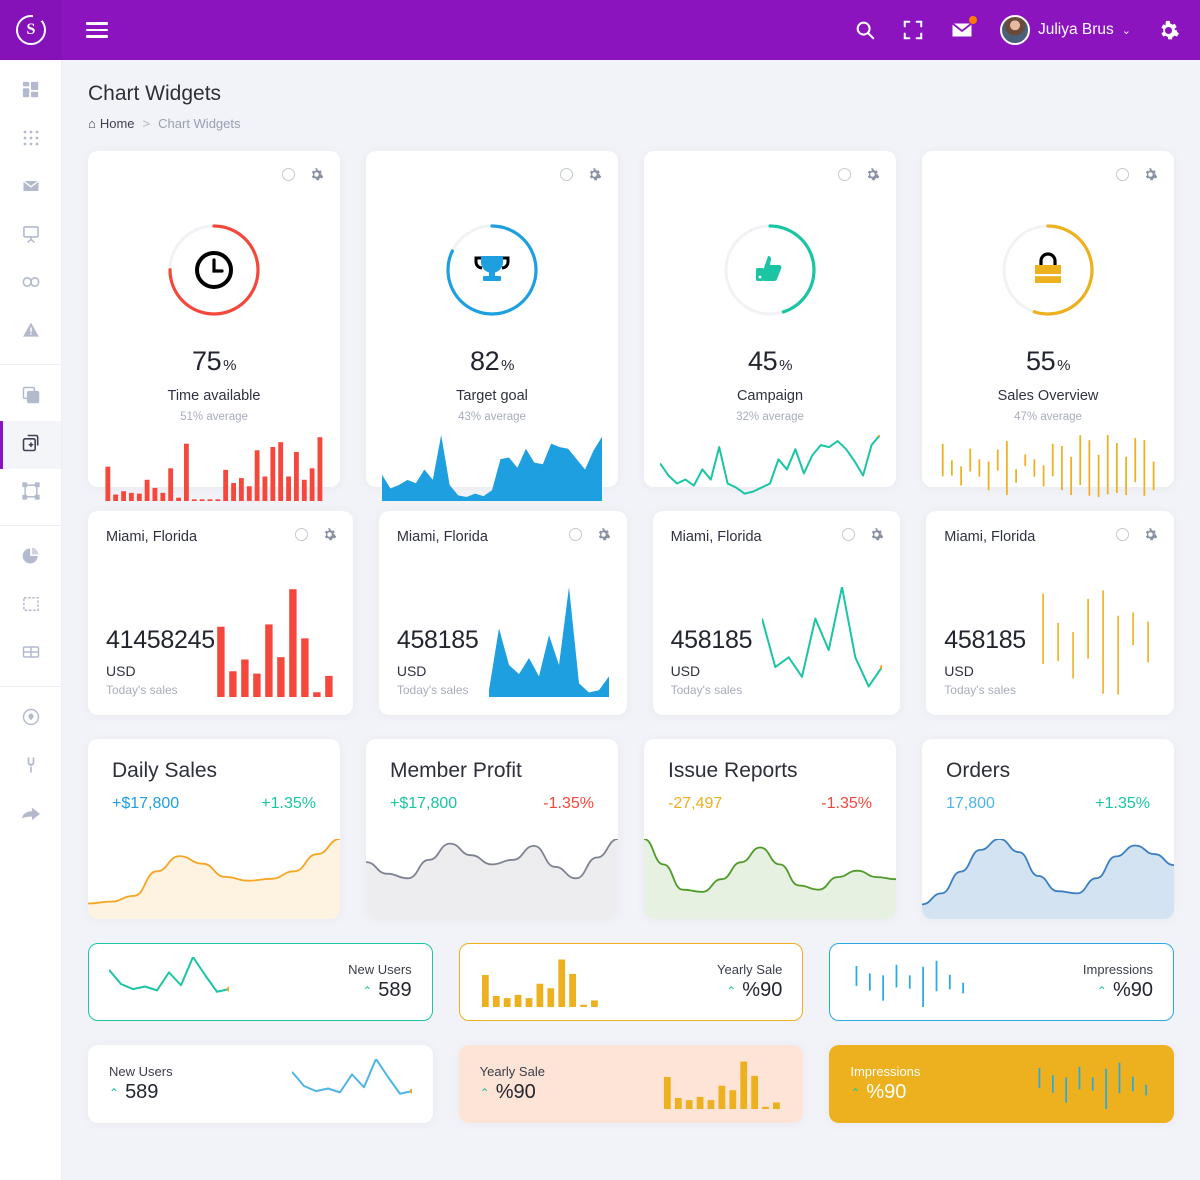 This screenshot has width=1200, height=1180. Describe the element at coordinates (30, 332) in the screenshot. I see `sidebar-item-alerts` at that location.